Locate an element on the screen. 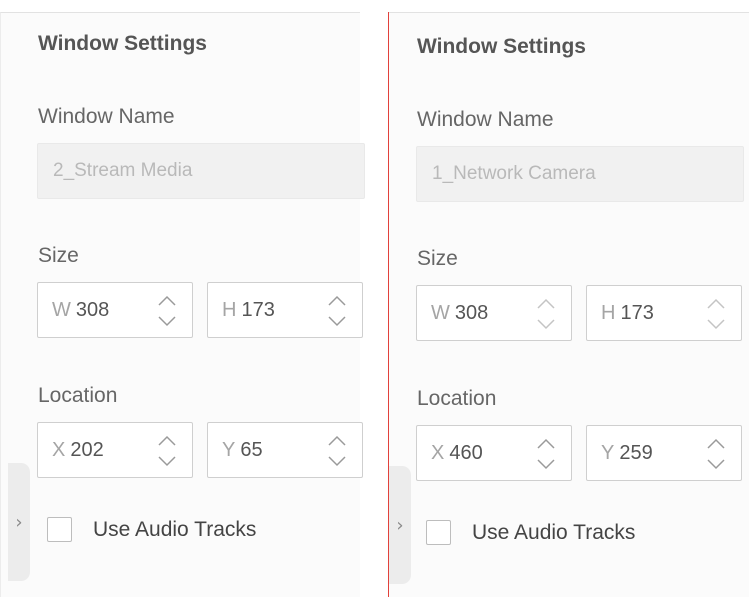 This screenshot has width=751, height=597. x-input: X 460 is located at coordinates (494, 453).